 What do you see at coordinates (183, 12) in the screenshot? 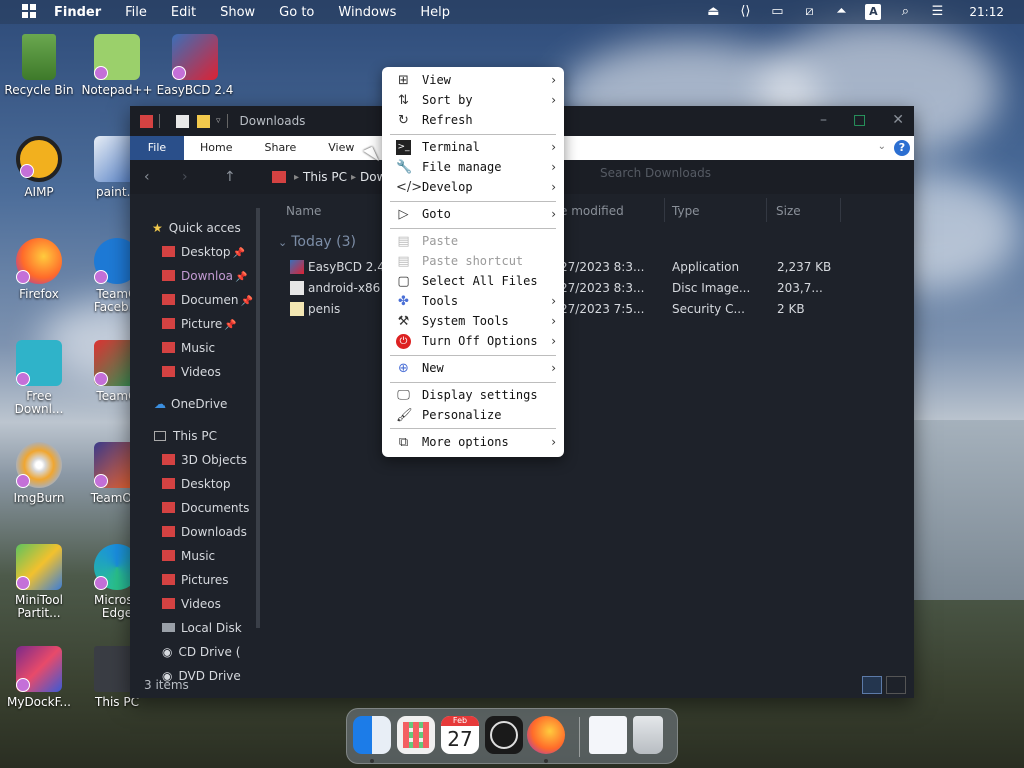
I see `menu-edit: Edit` at bounding box center [183, 12].